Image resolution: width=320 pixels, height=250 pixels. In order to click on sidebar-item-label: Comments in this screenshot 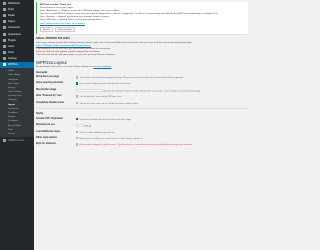, I will do `click(14, 28)`.